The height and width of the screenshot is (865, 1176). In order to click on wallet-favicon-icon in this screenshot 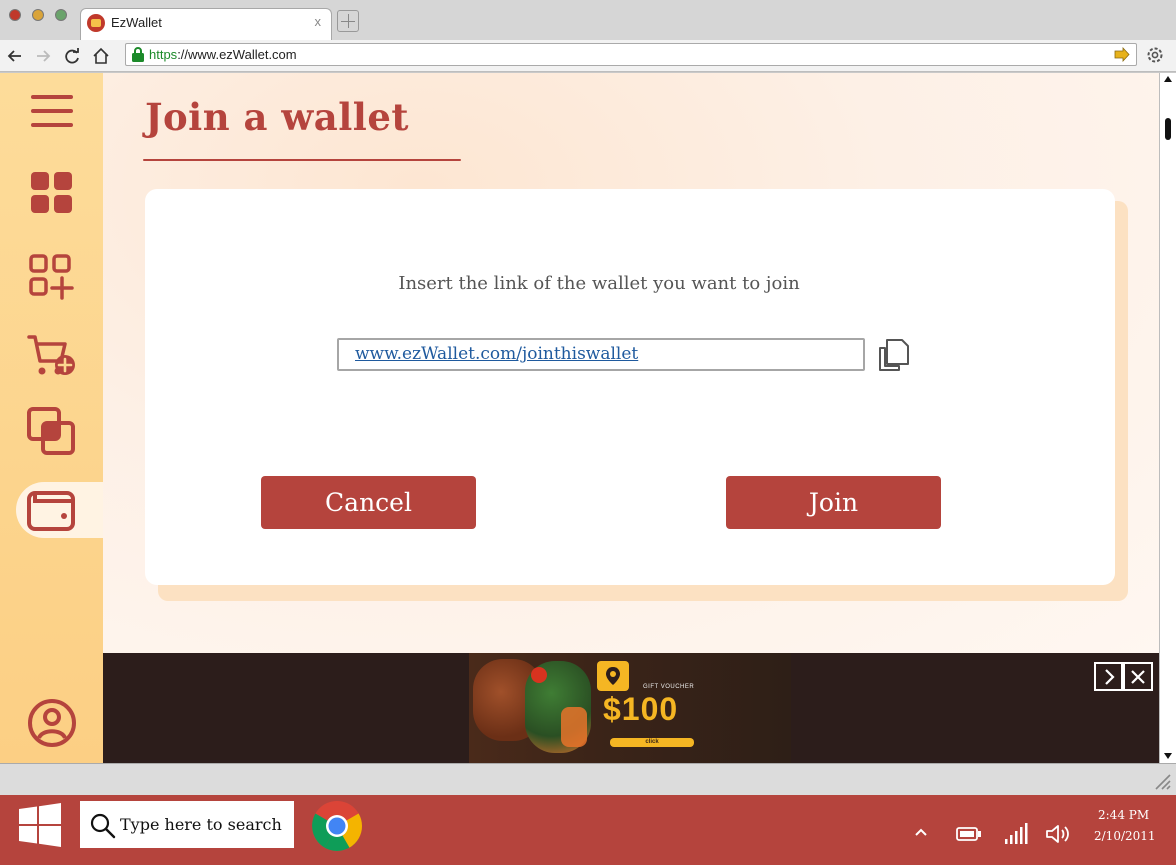, I will do `click(96, 23)`.